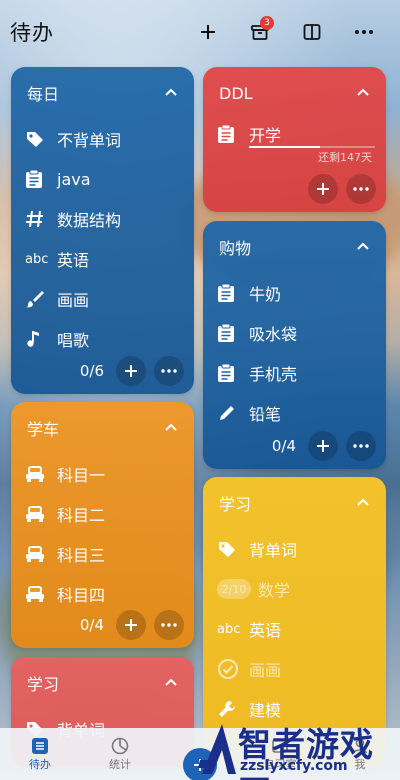 This screenshot has height=780, width=400. I want to click on split-view-icon, so click(312, 32).